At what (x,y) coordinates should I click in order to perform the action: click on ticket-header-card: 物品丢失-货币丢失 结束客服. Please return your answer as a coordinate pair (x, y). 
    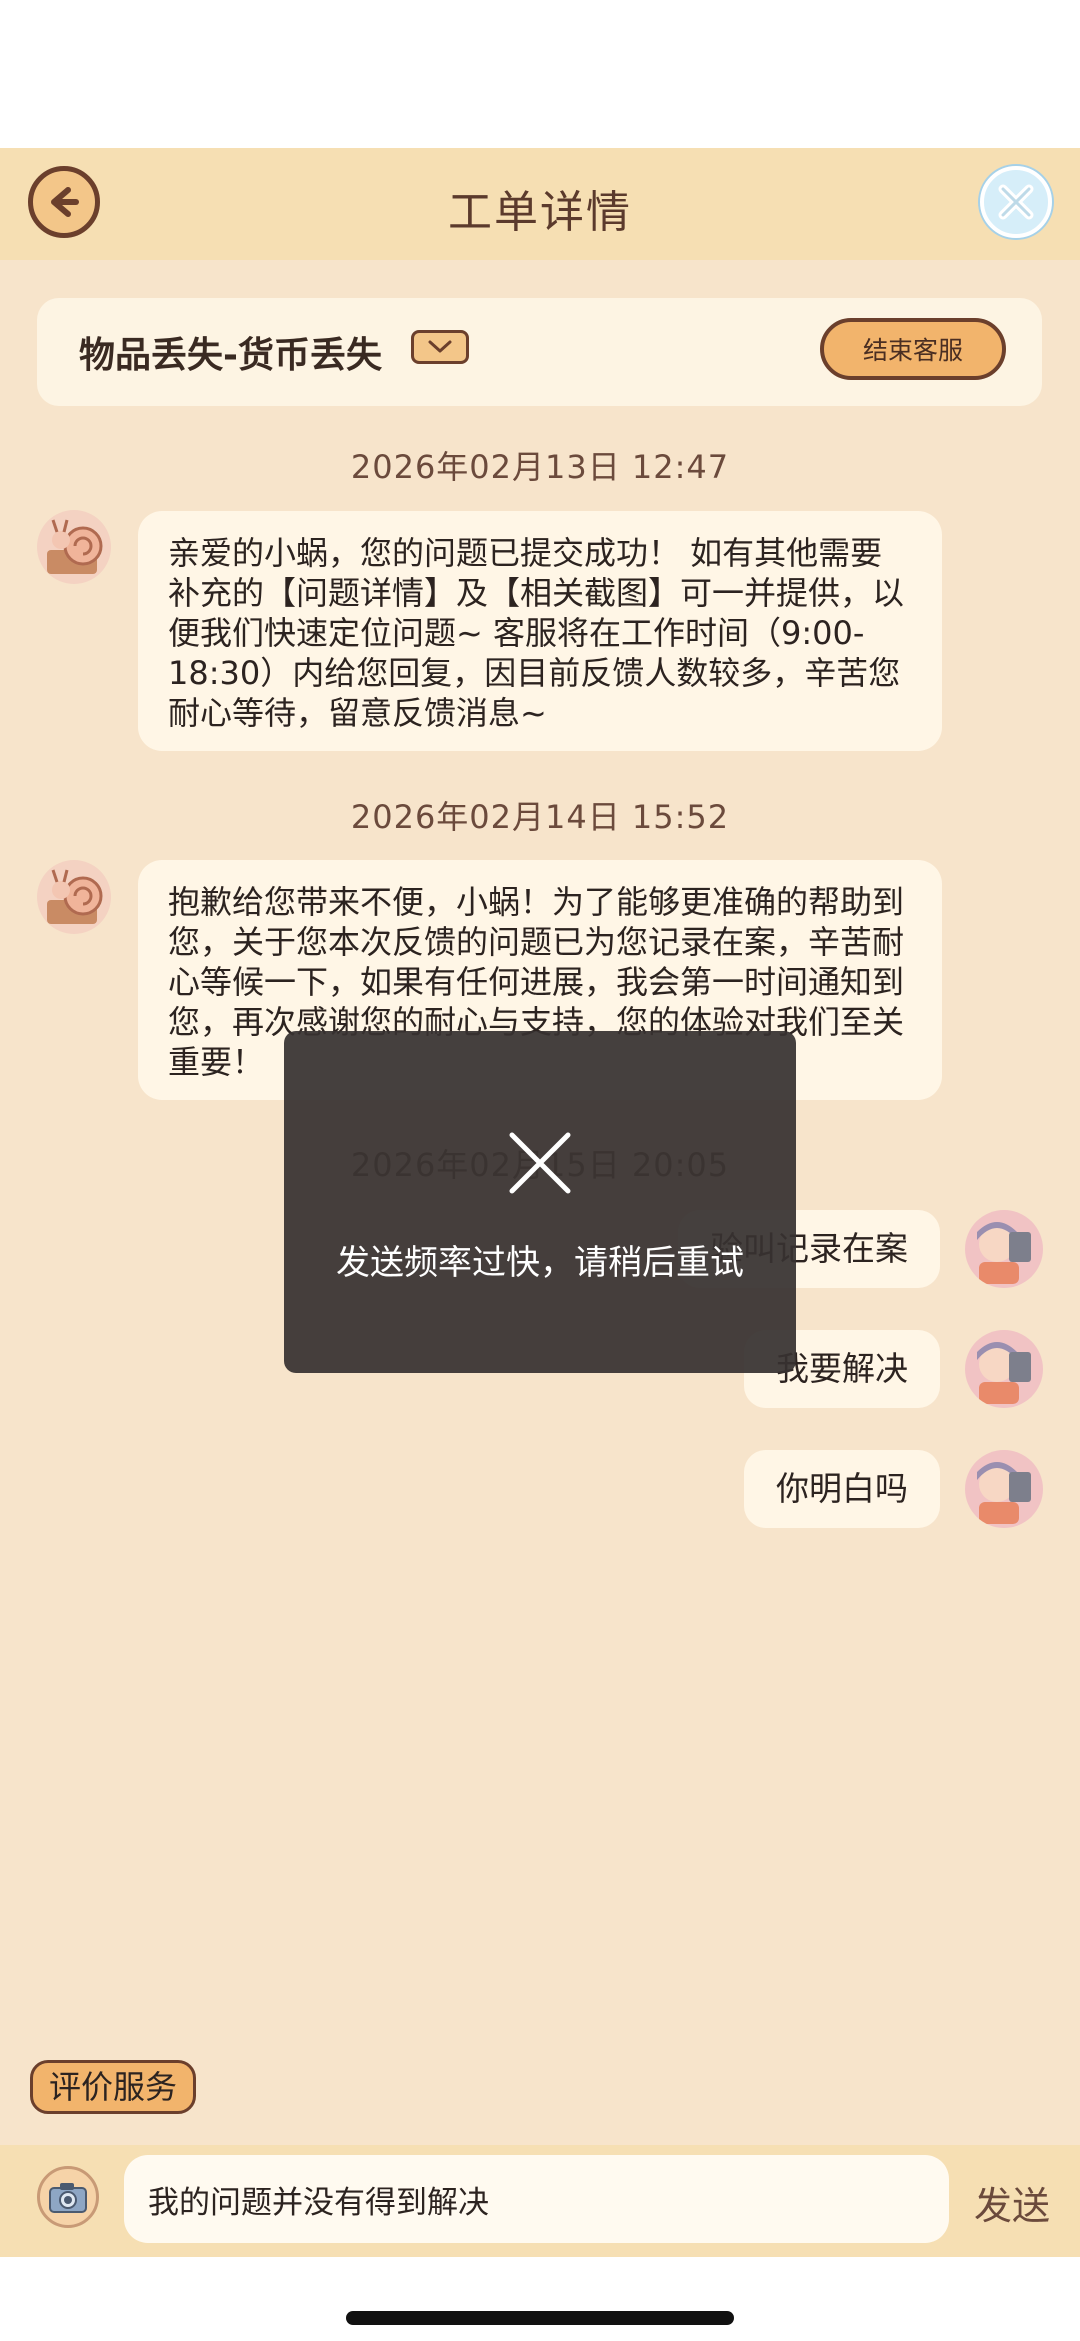
    Looking at the image, I should click on (539, 352).